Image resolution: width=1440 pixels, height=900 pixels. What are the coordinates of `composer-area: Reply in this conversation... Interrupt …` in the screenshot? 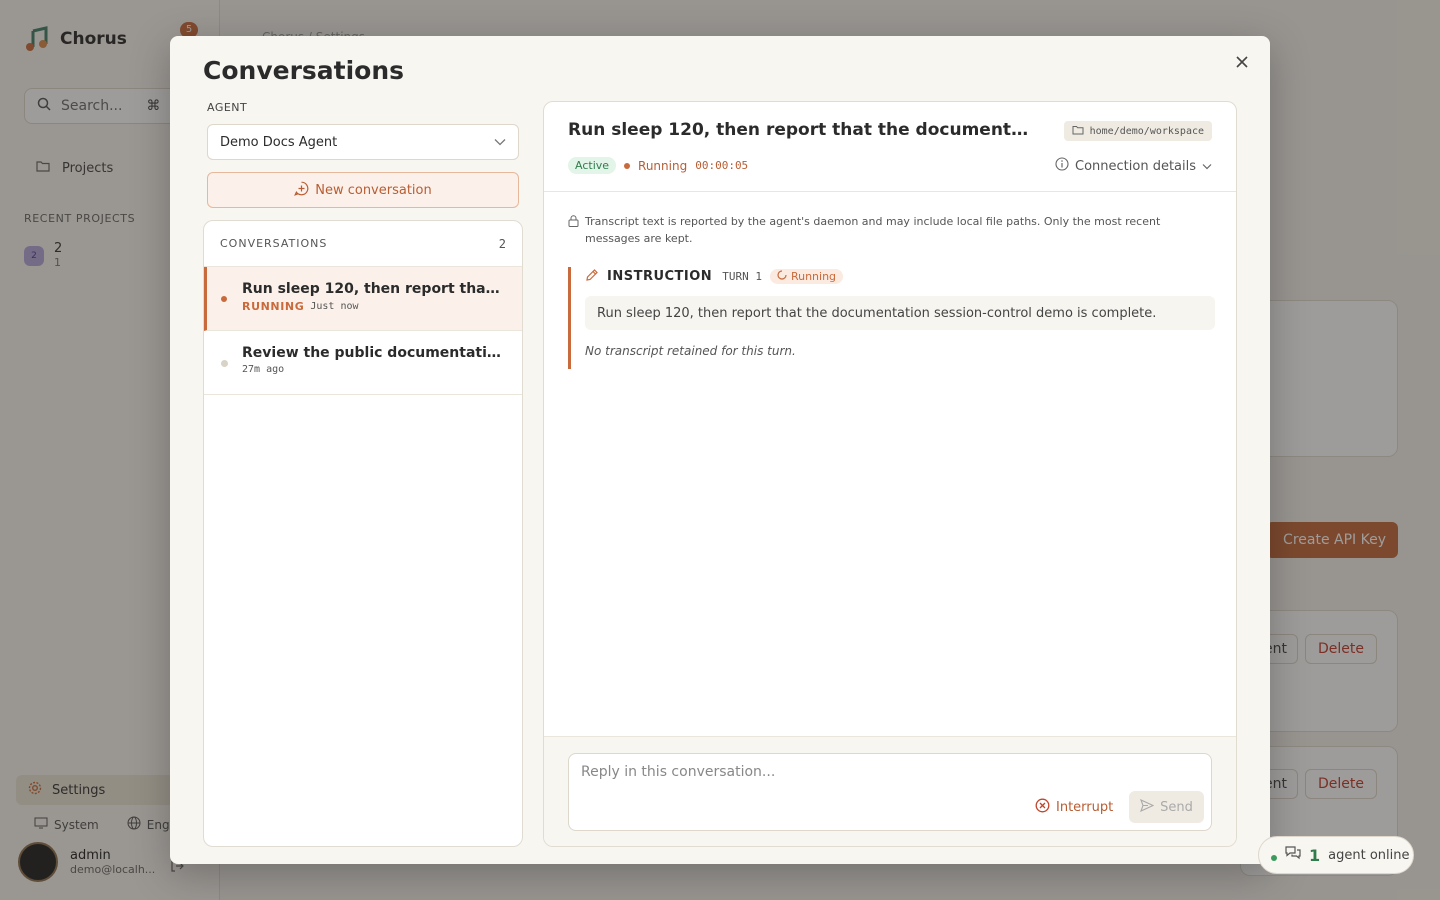 It's located at (890, 791).